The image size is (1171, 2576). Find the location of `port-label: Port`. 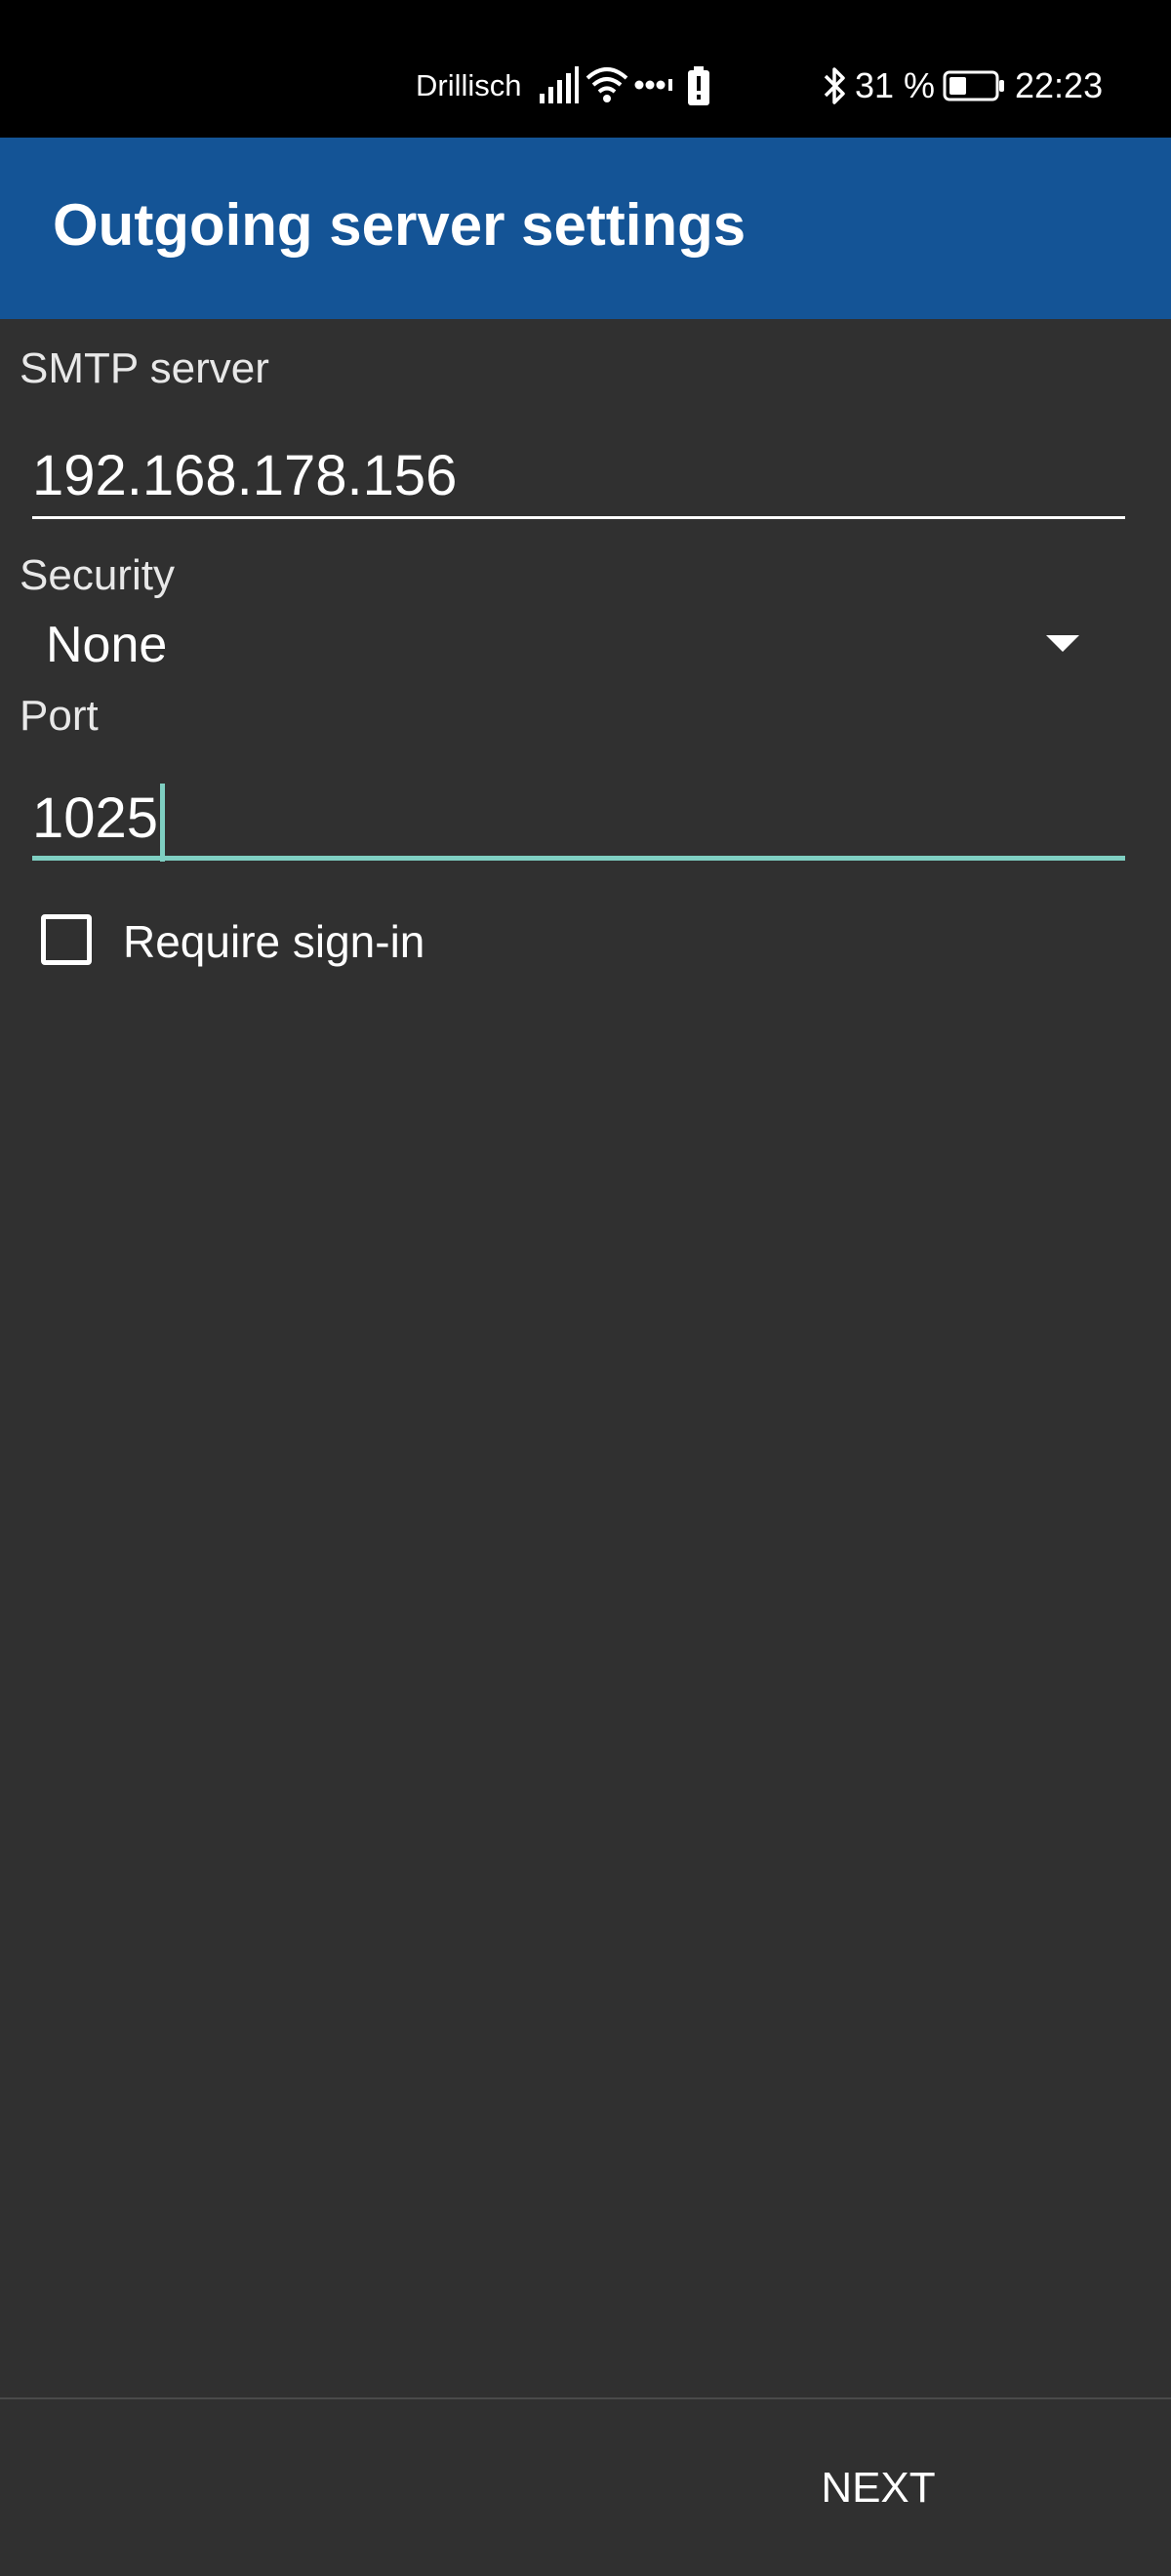

port-label: Port is located at coordinates (59, 716).